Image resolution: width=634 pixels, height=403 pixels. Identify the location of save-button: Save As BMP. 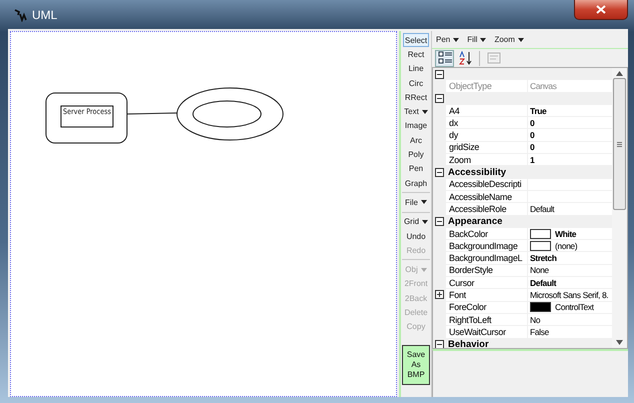
(416, 365).